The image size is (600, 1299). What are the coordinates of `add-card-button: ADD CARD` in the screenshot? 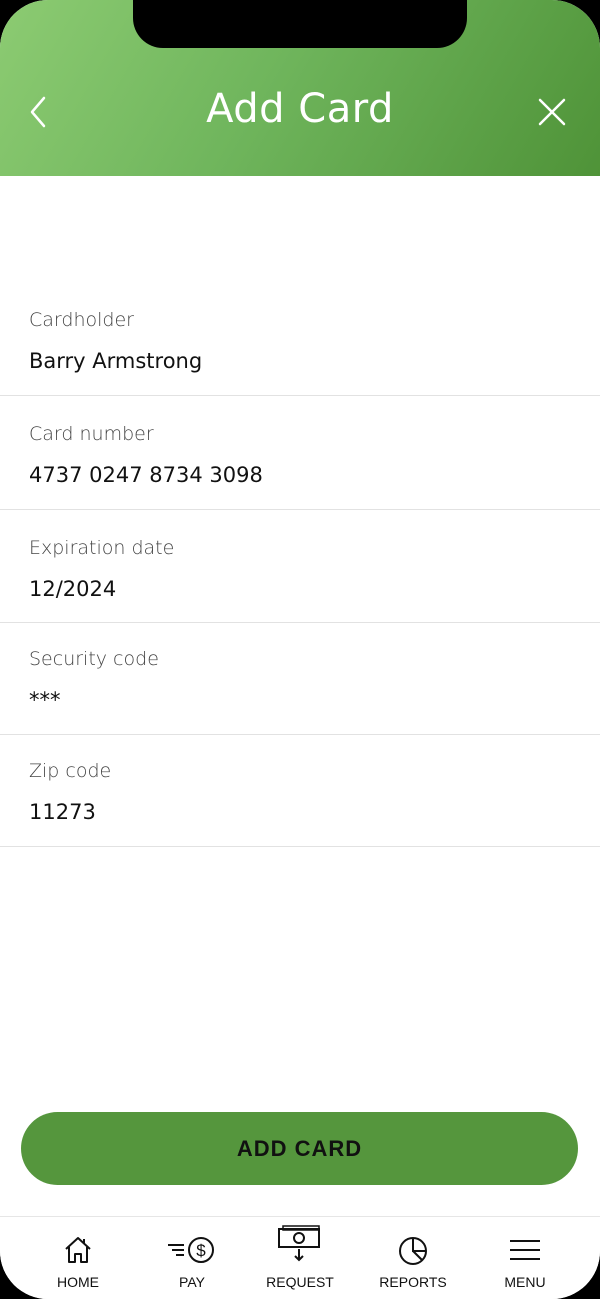 It's located at (299, 1148).